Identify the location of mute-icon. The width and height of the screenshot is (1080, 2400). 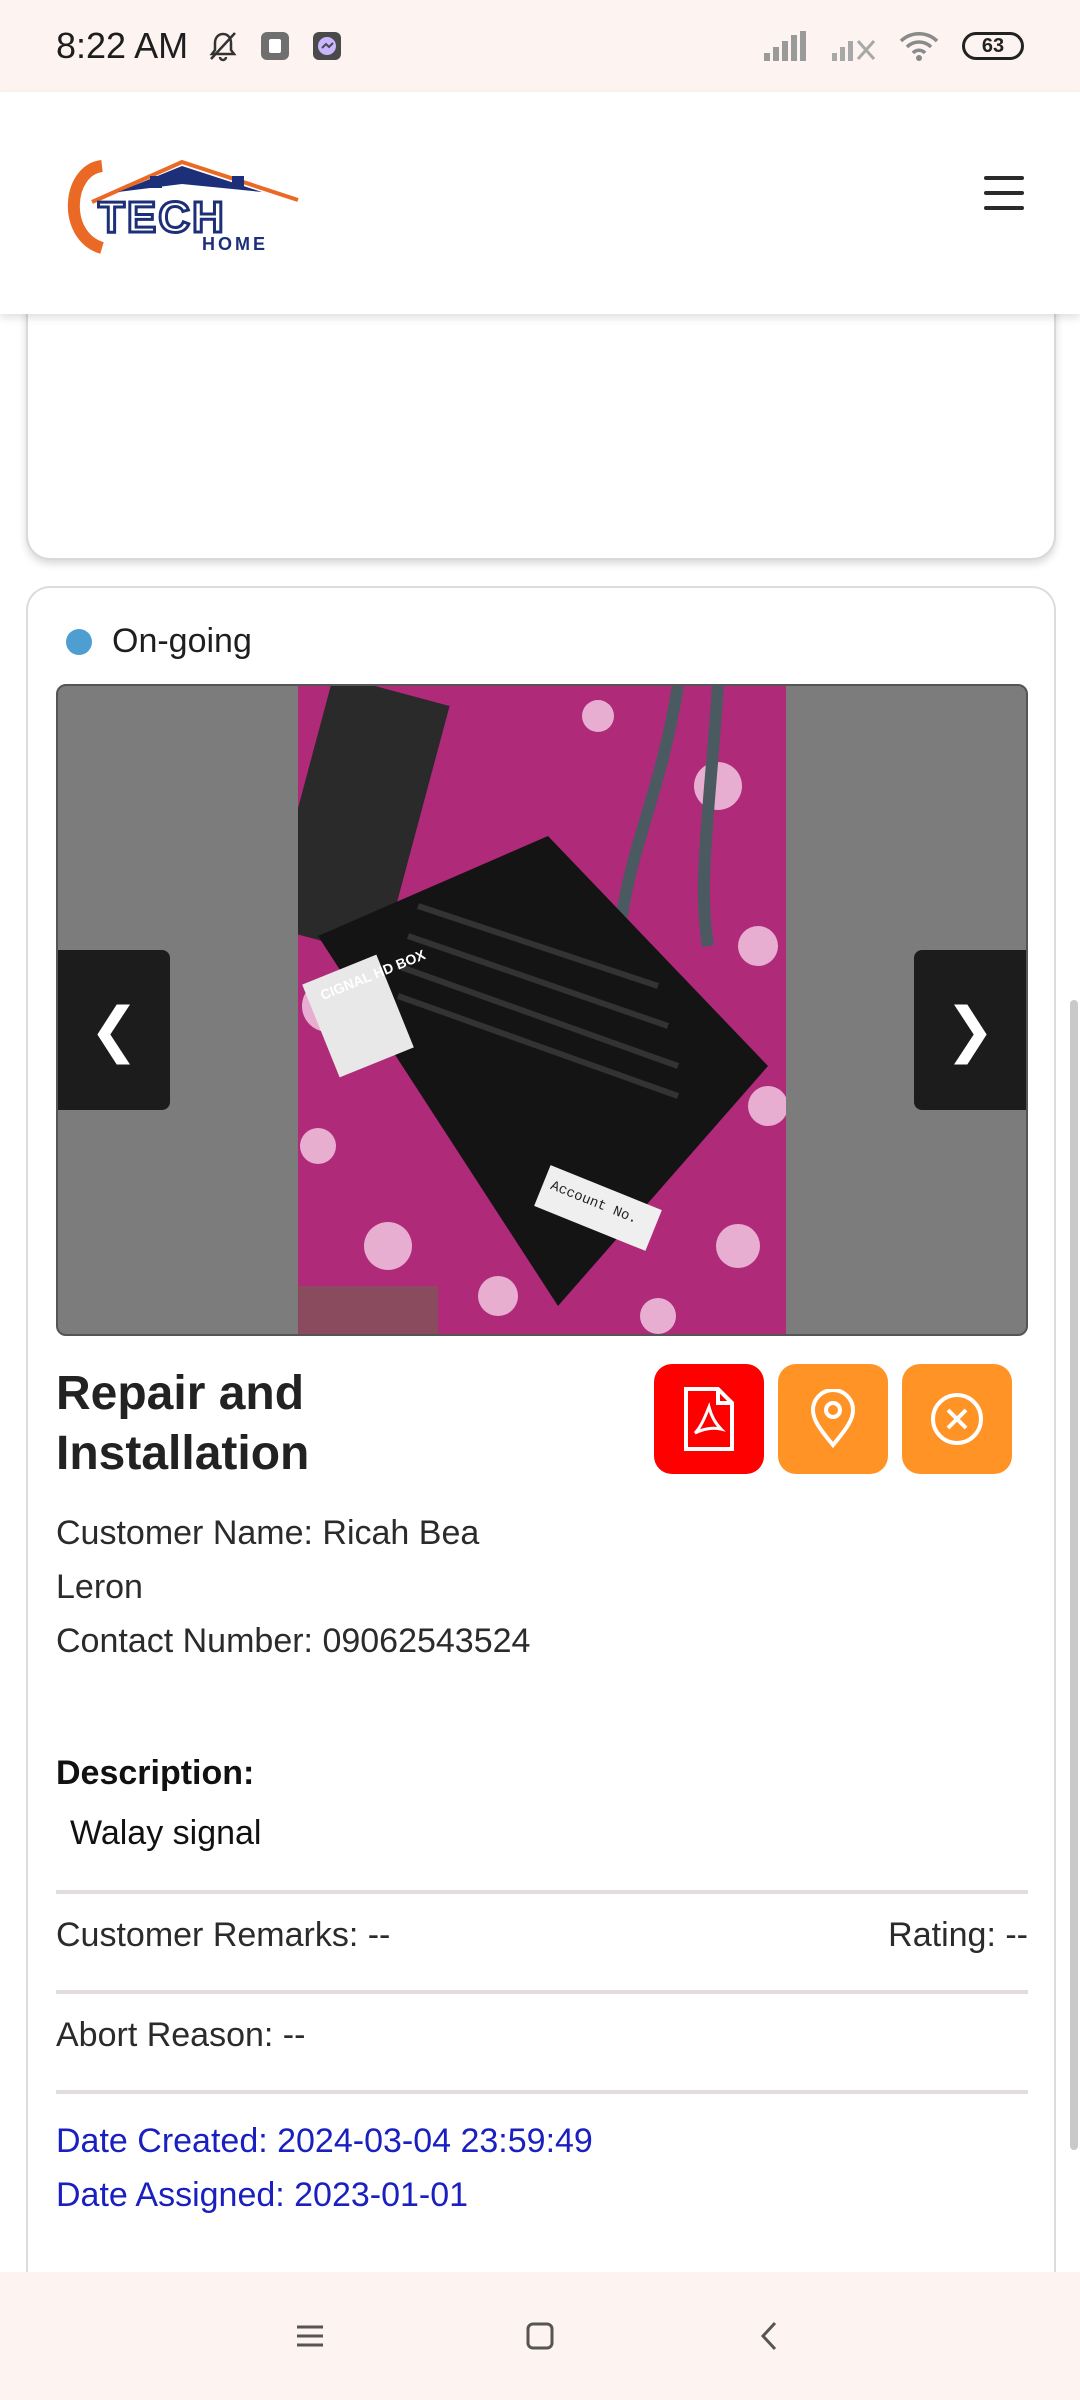
(223, 47).